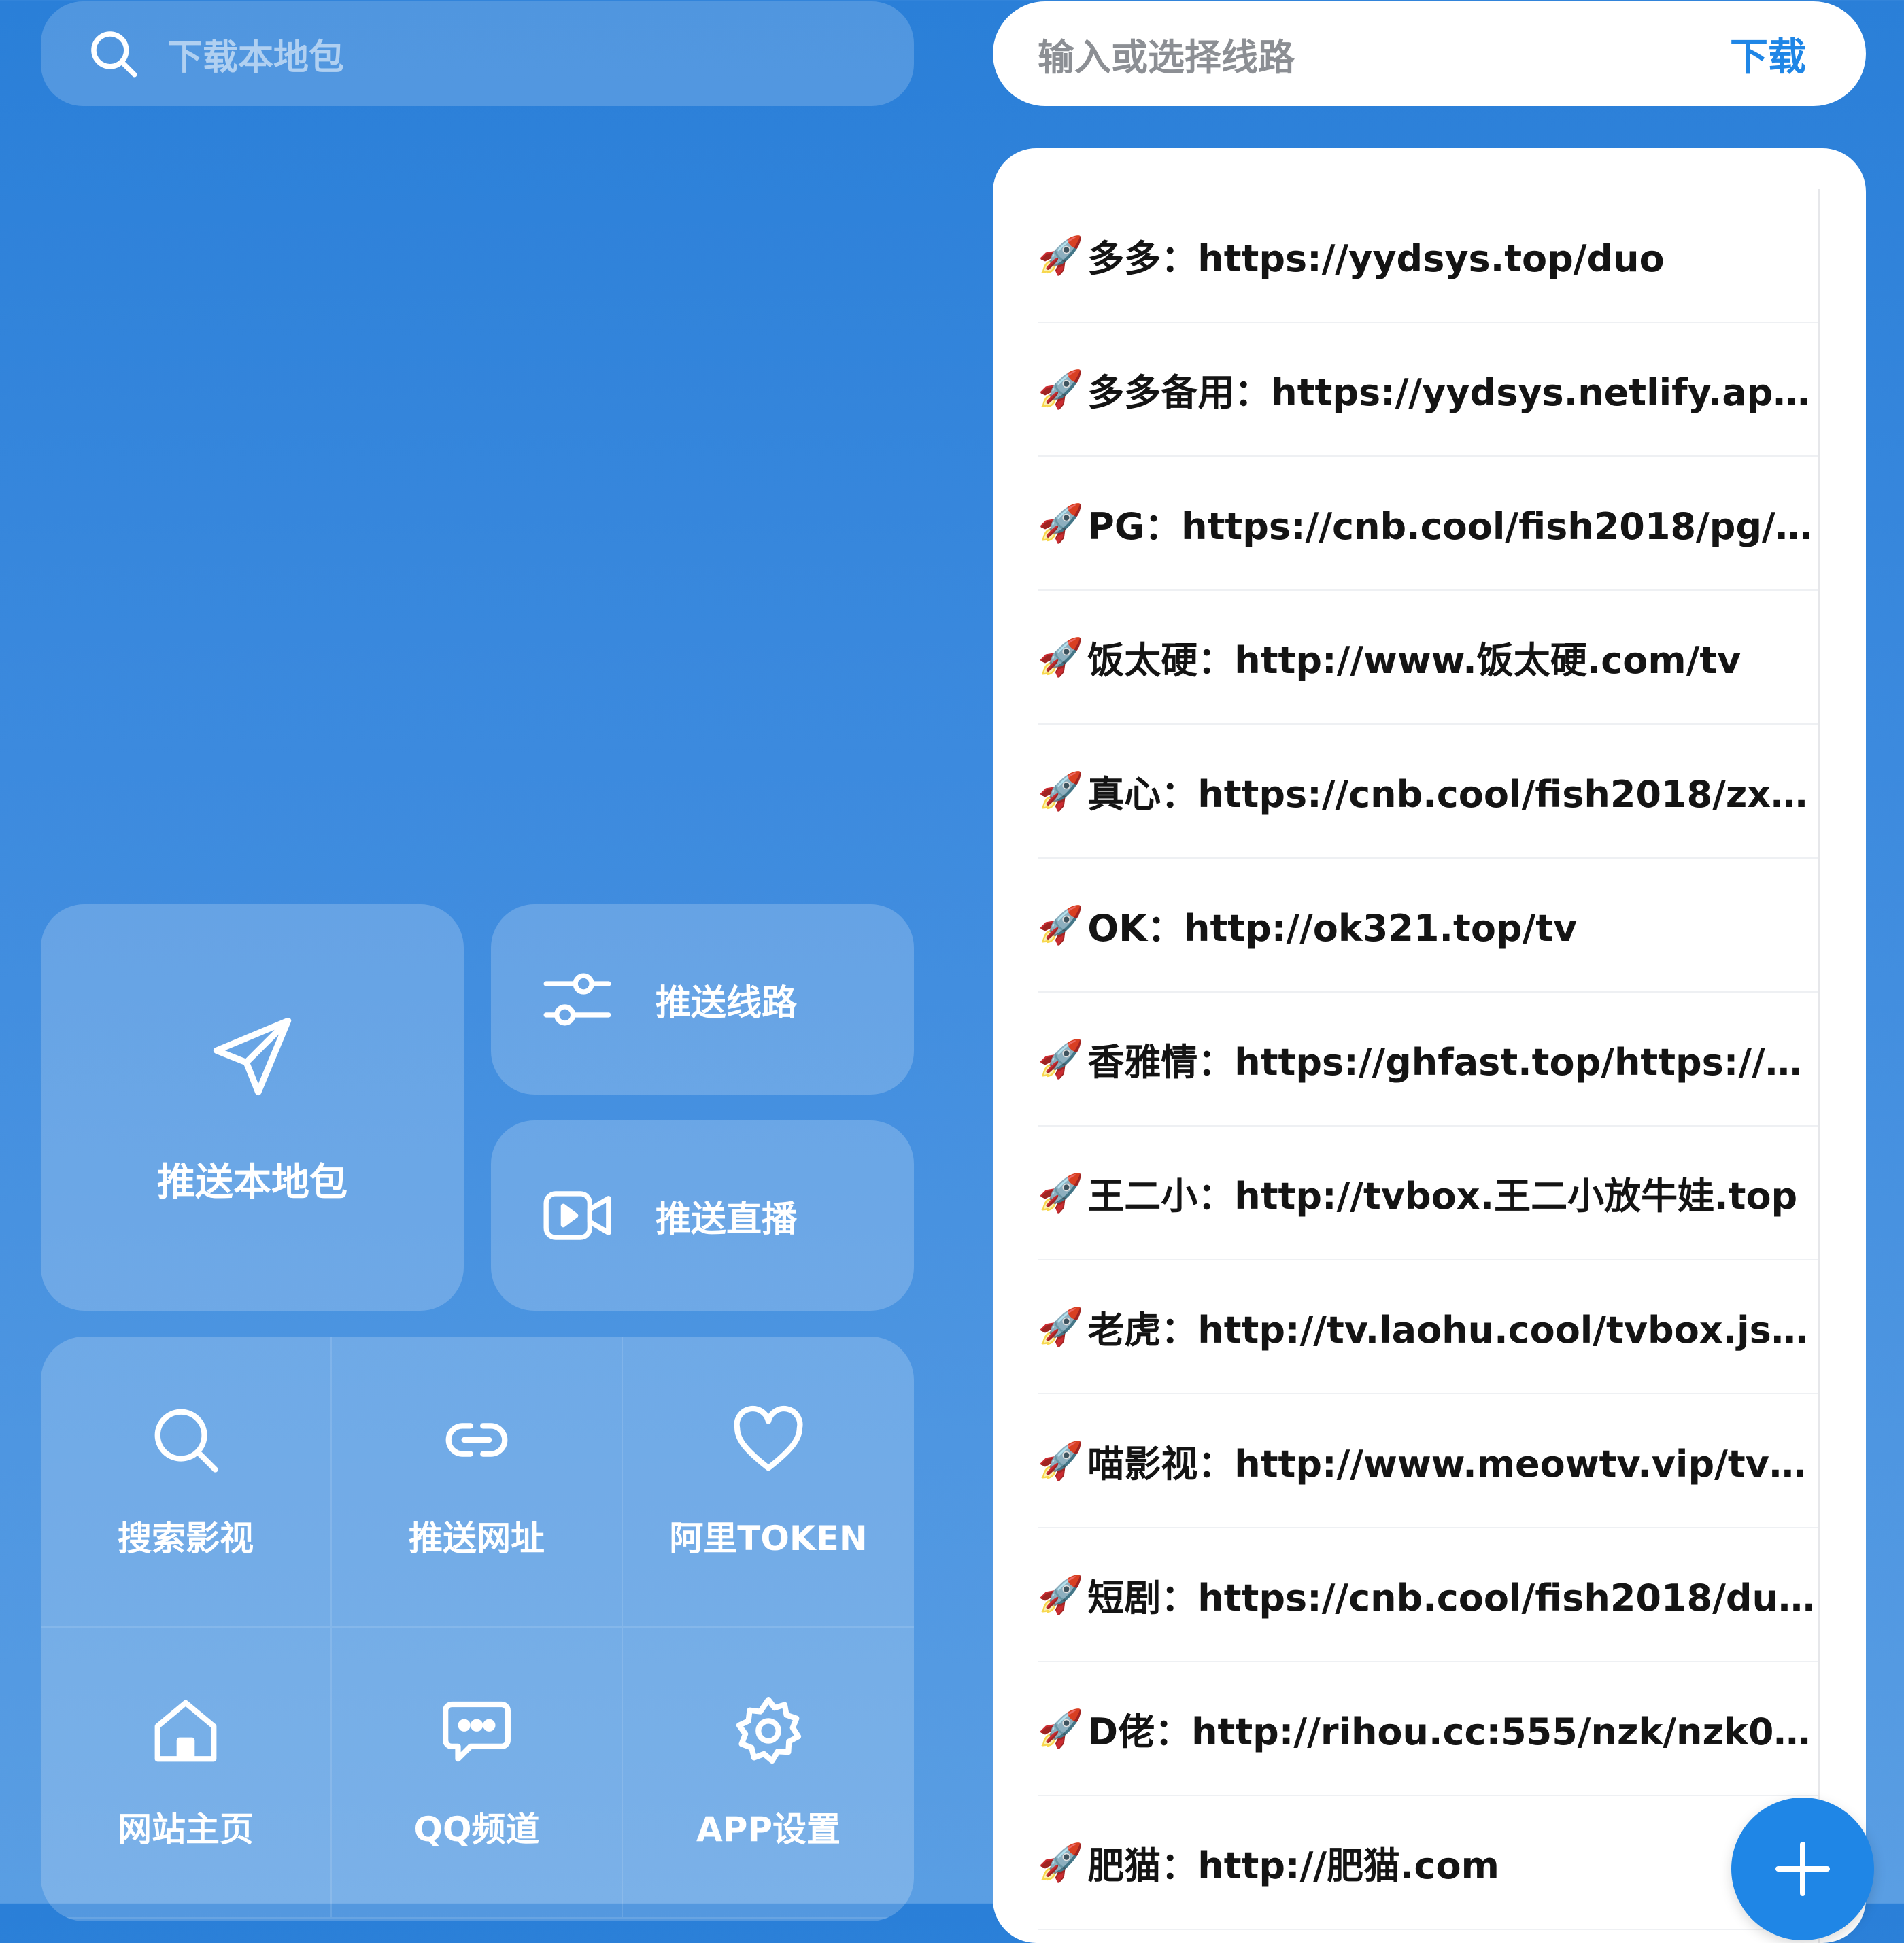 The image size is (1904, 1943). What do you see at coordinates (1293, 1866) in the screenshot?
I see `route-text: 肥猫：http://肥猫.com` at bounding box center [1293, 1866].